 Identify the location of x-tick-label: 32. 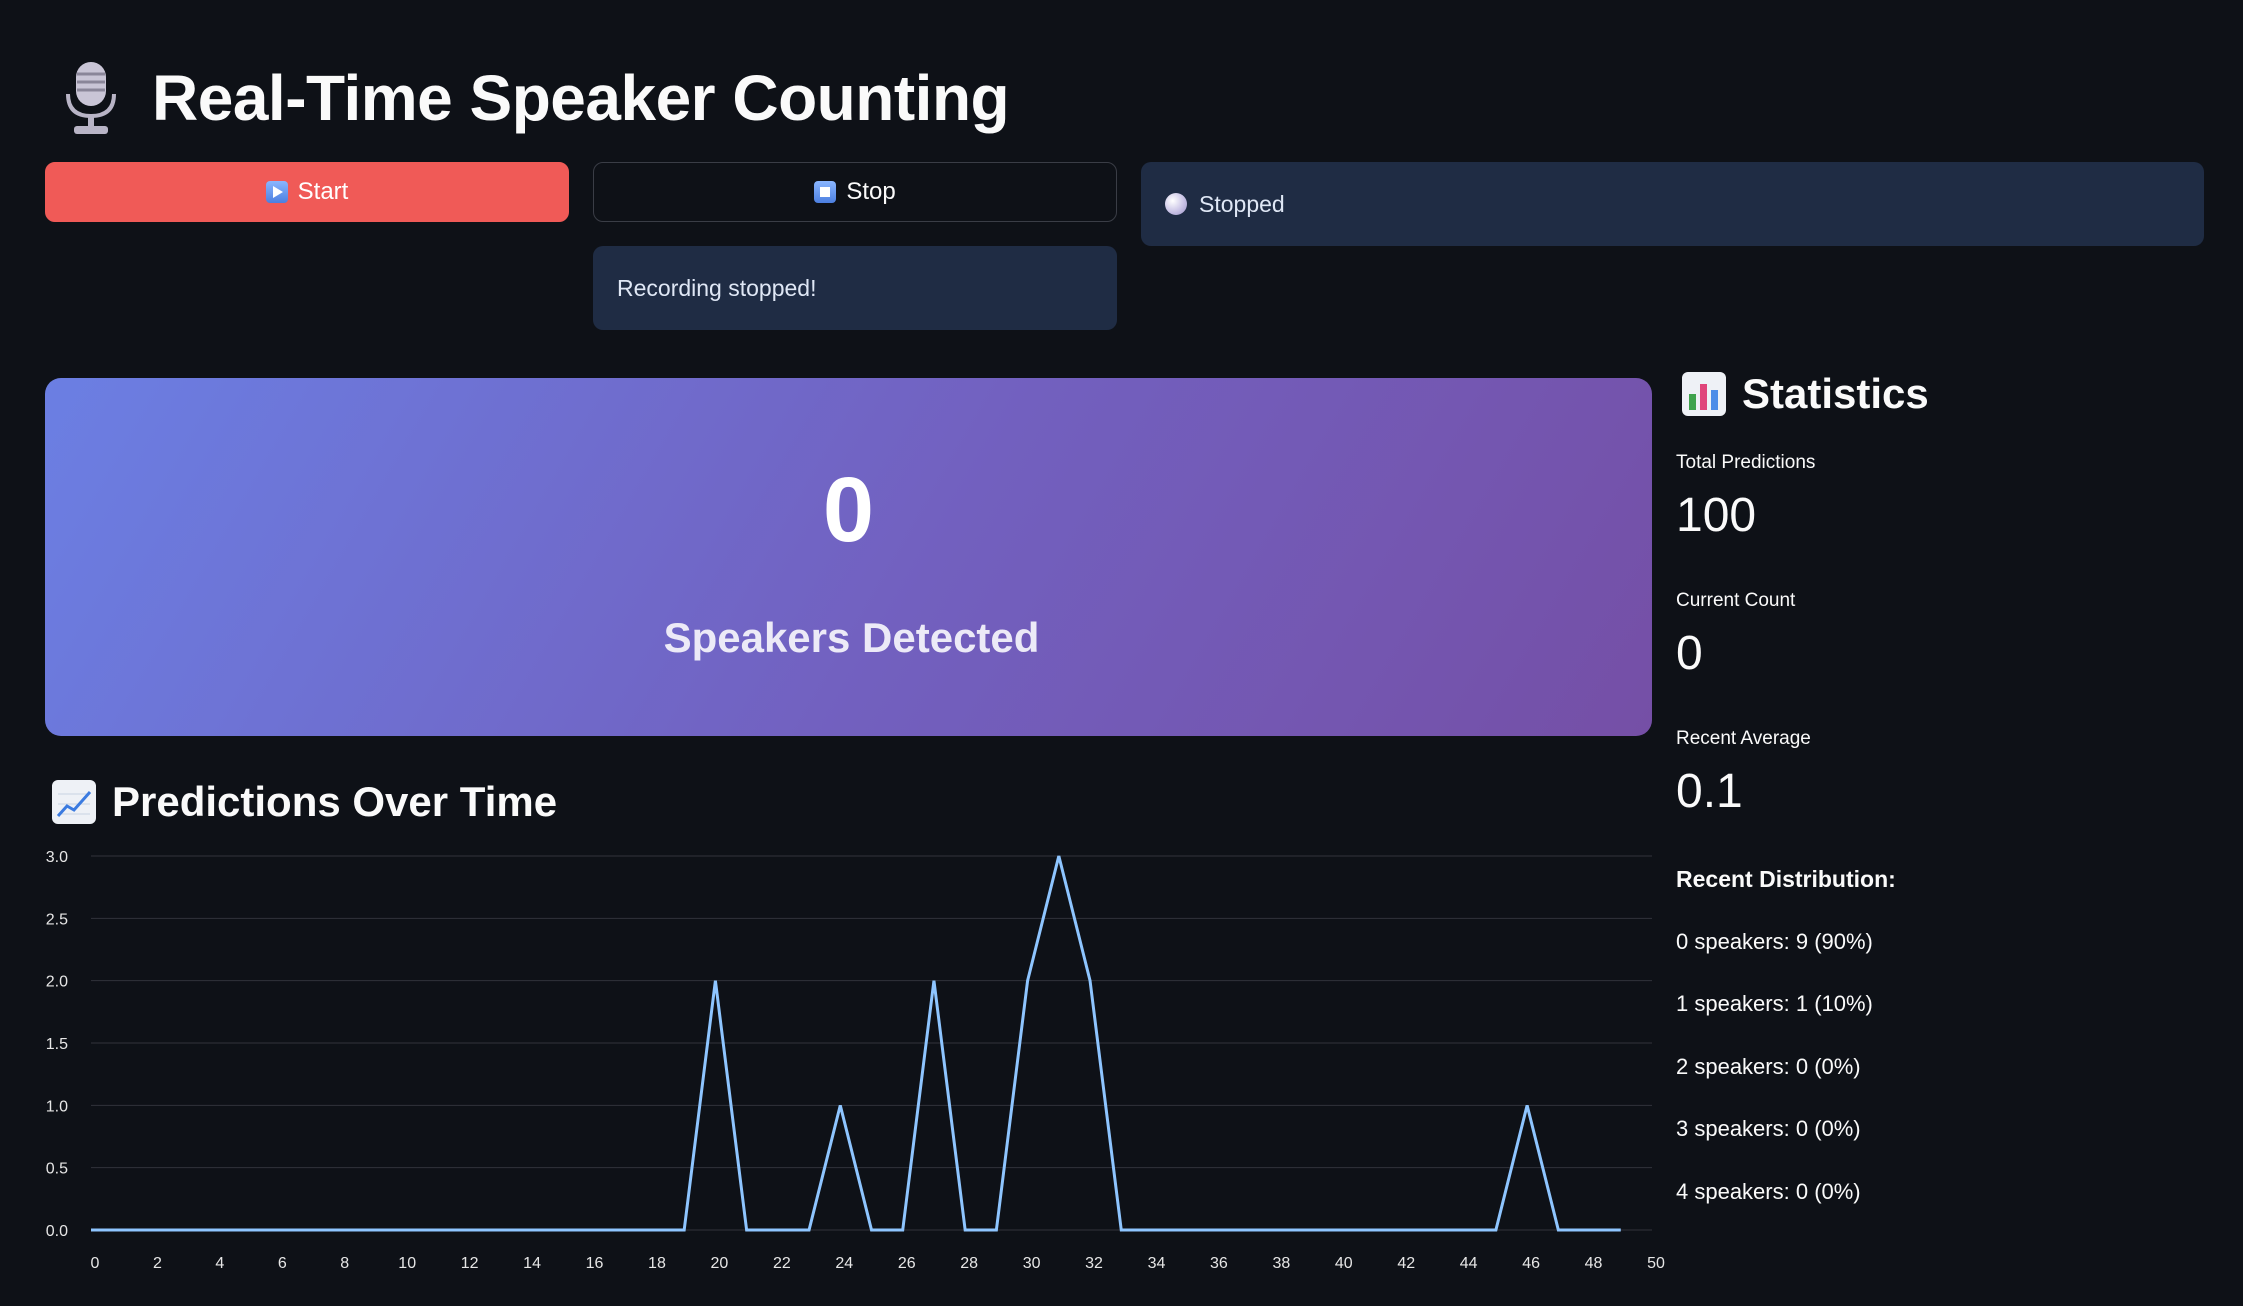
(1094, 1263).